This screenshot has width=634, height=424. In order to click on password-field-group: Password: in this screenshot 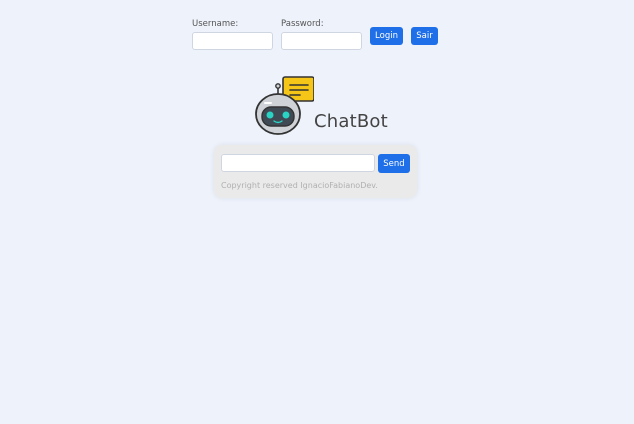, I will do `click(321, 34)`.